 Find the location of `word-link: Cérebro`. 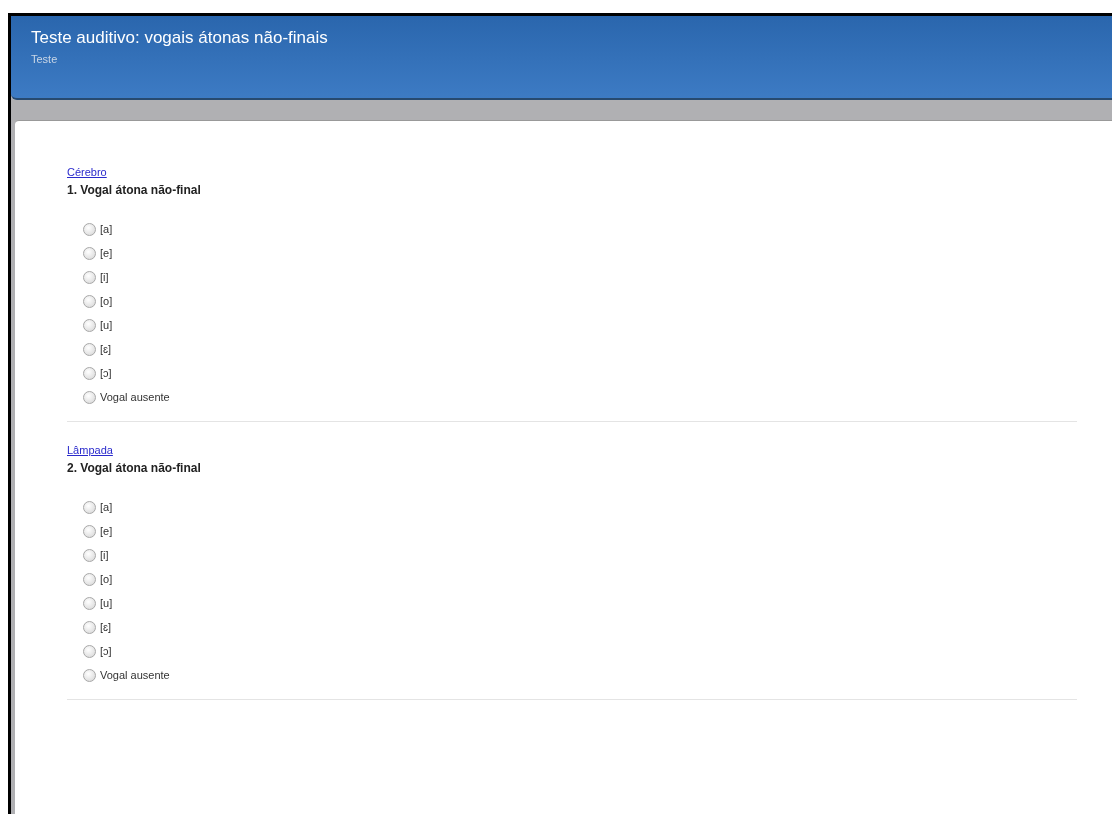

word-link: Cérebro is located at coordinates (87, 172).